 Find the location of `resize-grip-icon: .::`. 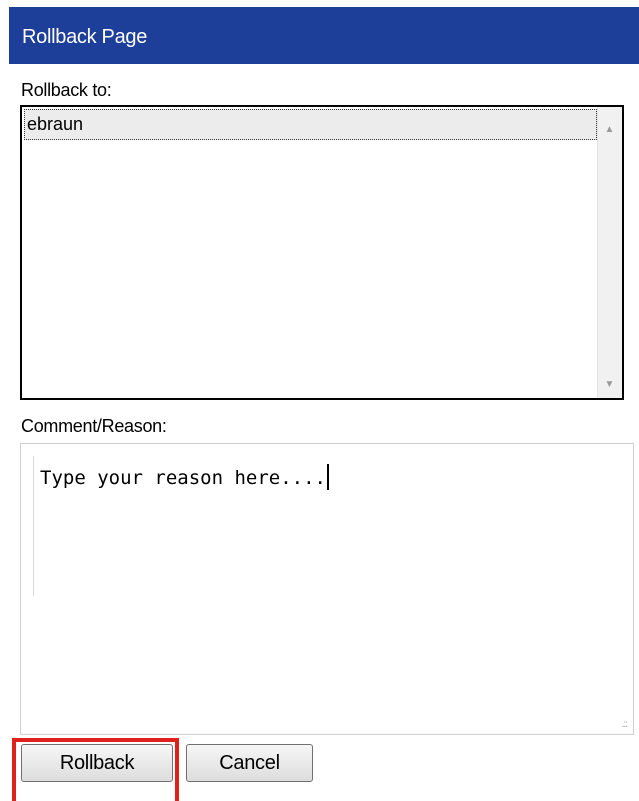

resize-grip-icon: .:: is located at coordinates (625, 724).